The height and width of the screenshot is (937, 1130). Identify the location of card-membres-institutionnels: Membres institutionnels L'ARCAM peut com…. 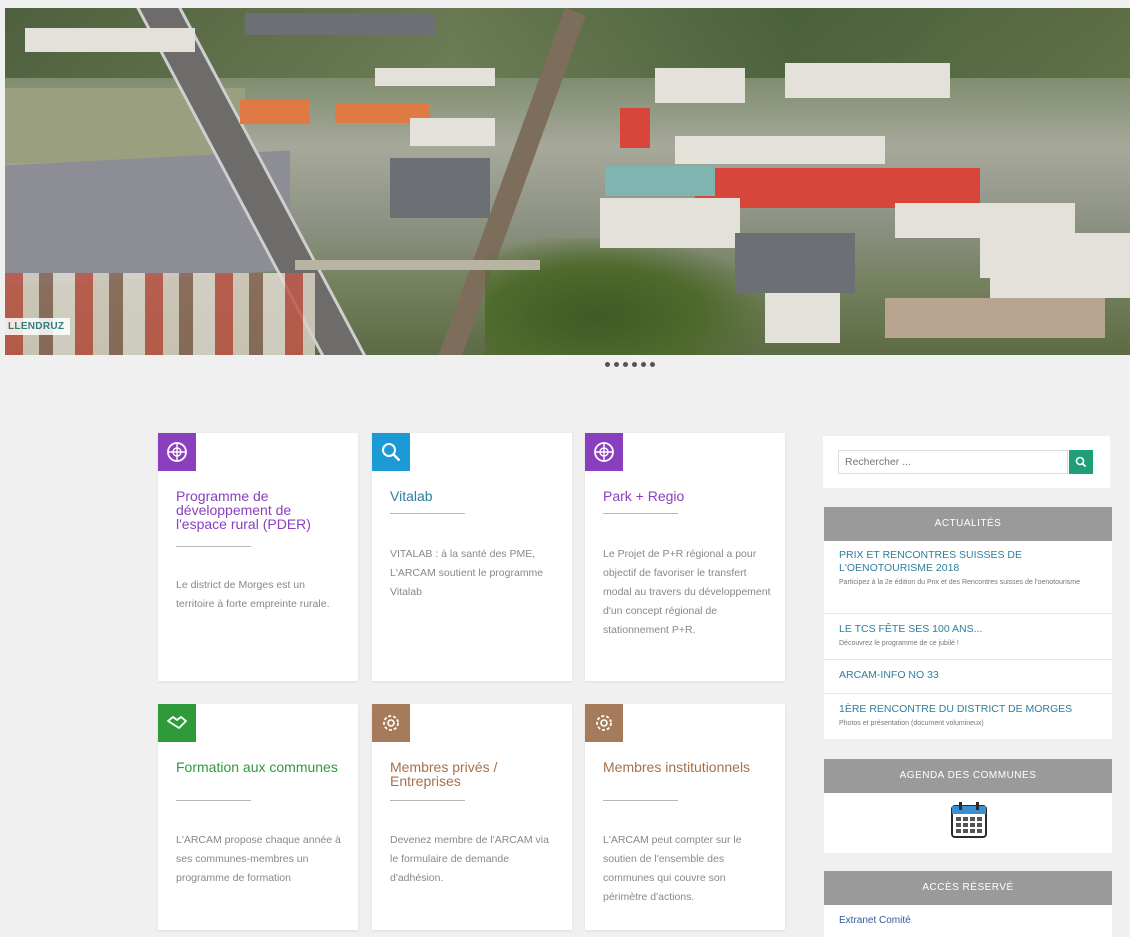
(685, 817).